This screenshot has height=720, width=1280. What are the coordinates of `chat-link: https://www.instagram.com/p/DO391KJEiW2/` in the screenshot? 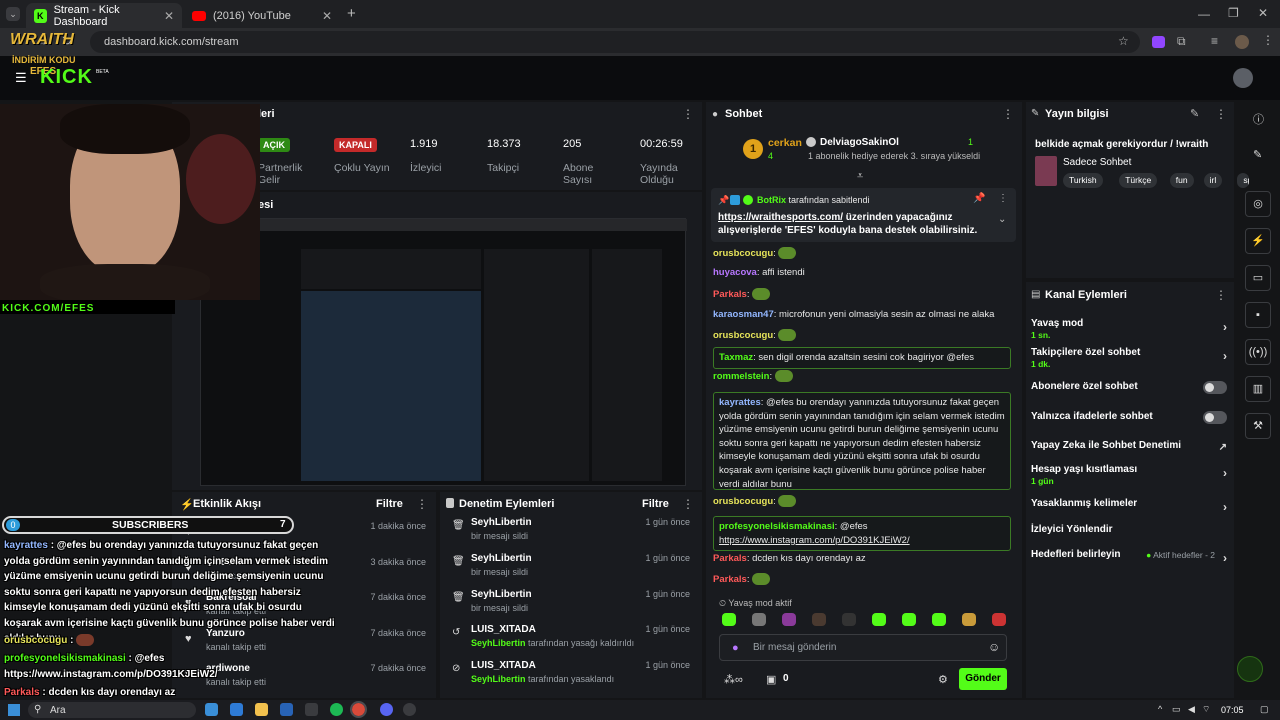 It's located at (814, 540).